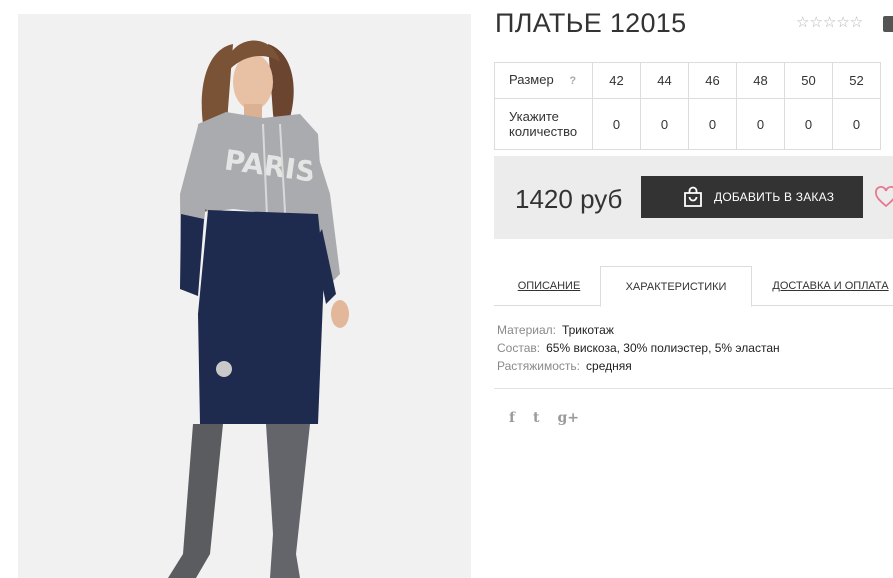 The height and width of the screenshot is (578, 893). Describe the element at coordinates (663, 348) in the screenshot. I see `char-value: 65% вискоза, 30% полиэстер, 5% эластан` at that location.